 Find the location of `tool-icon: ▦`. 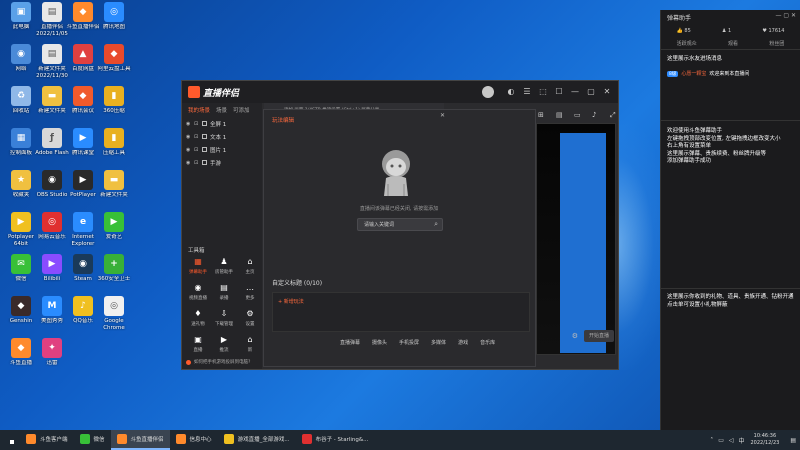

tool-icon: ▦ is located at coordinates (198, 261).